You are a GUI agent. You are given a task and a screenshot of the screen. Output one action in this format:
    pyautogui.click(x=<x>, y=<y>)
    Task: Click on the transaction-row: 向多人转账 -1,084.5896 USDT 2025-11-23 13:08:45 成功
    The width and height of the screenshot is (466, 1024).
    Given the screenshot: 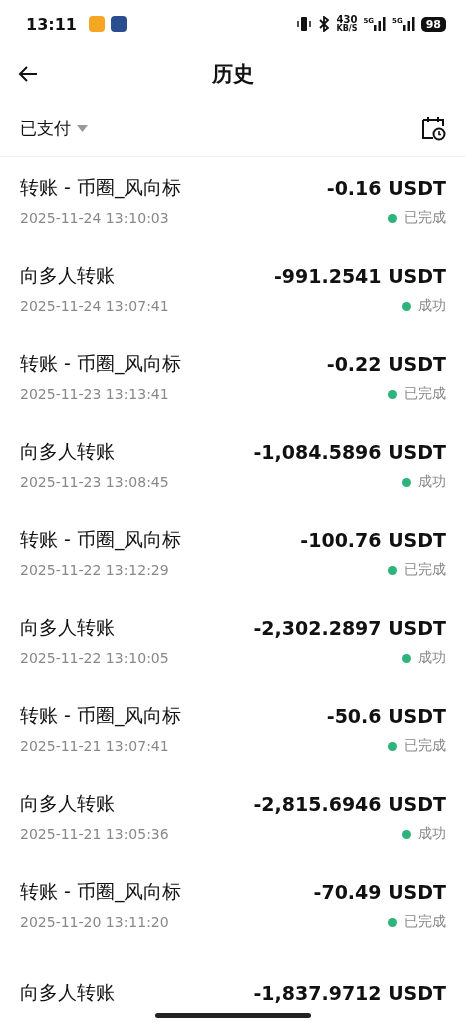 What is the action you would take?
    pyautogui.click(x=233, y=465)
    